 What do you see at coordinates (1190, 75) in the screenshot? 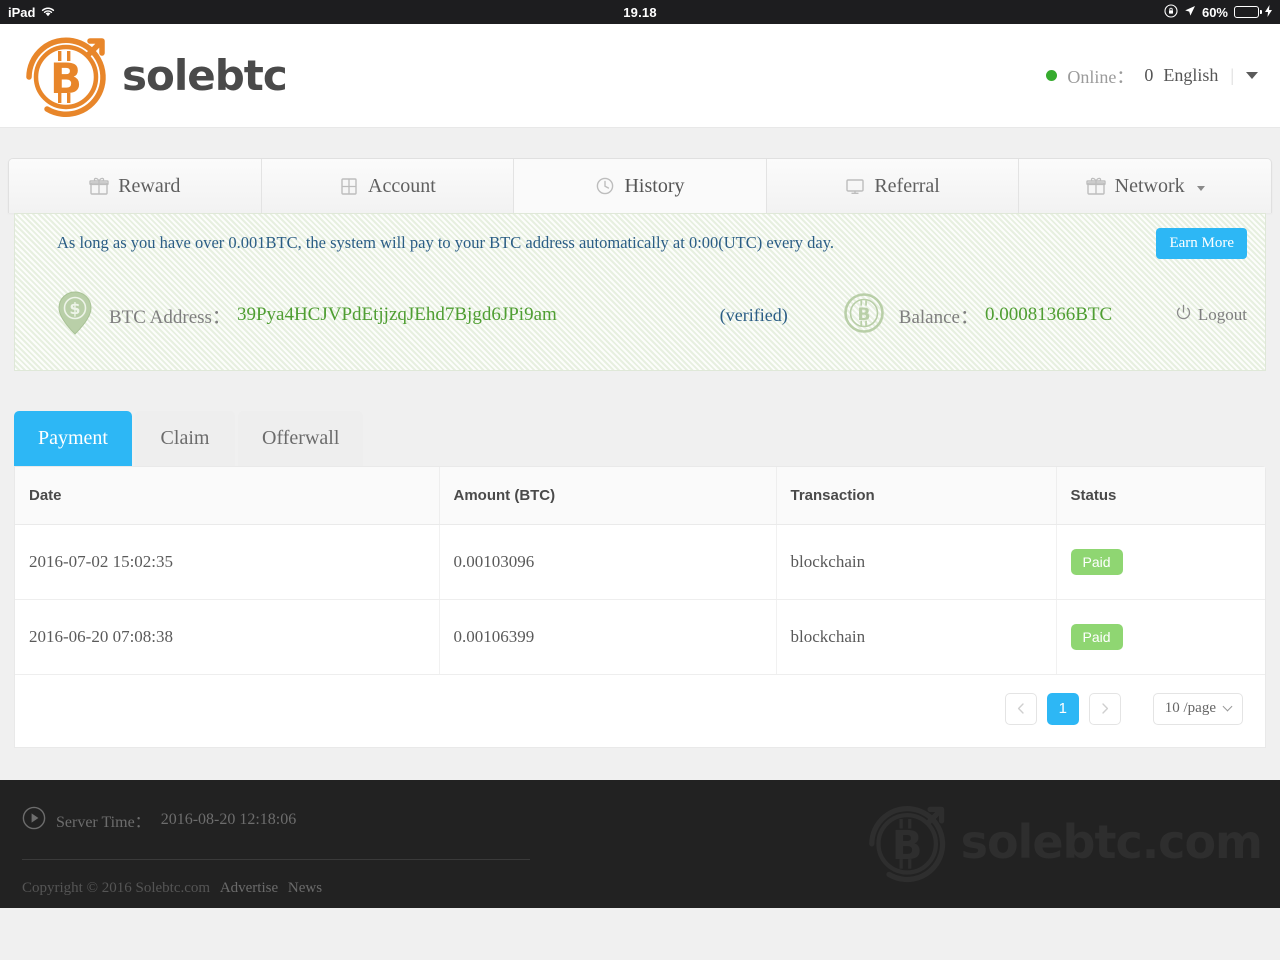
I see `language-selector: English` at bounding box center [1190, 75].